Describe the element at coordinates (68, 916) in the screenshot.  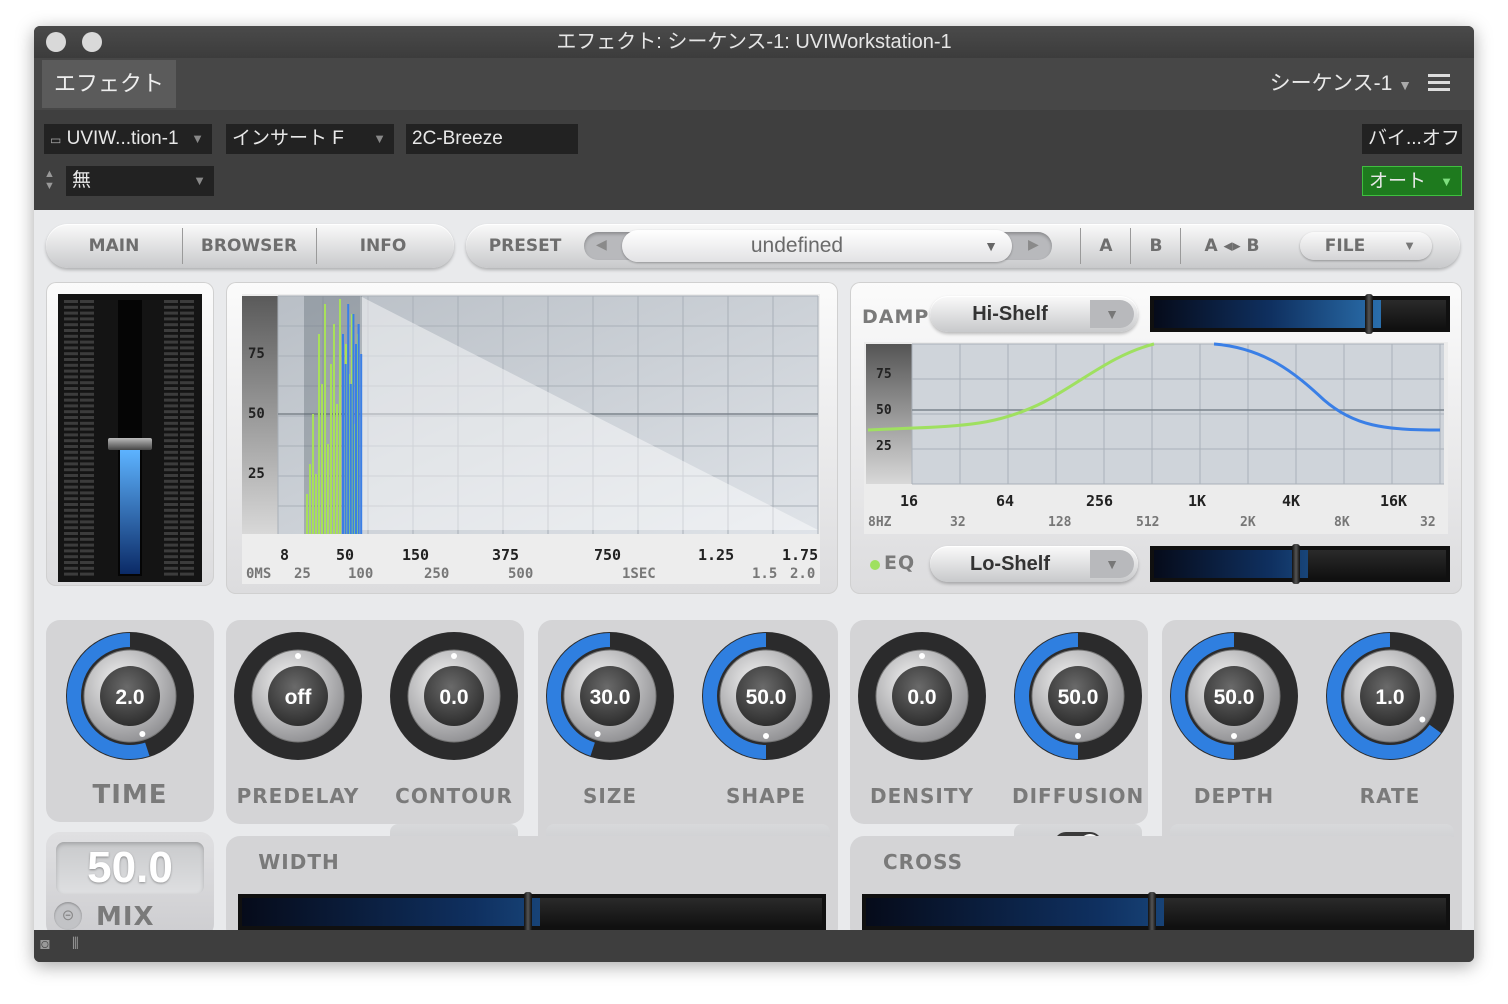
I see `lock-icon: ⊝` at that location.